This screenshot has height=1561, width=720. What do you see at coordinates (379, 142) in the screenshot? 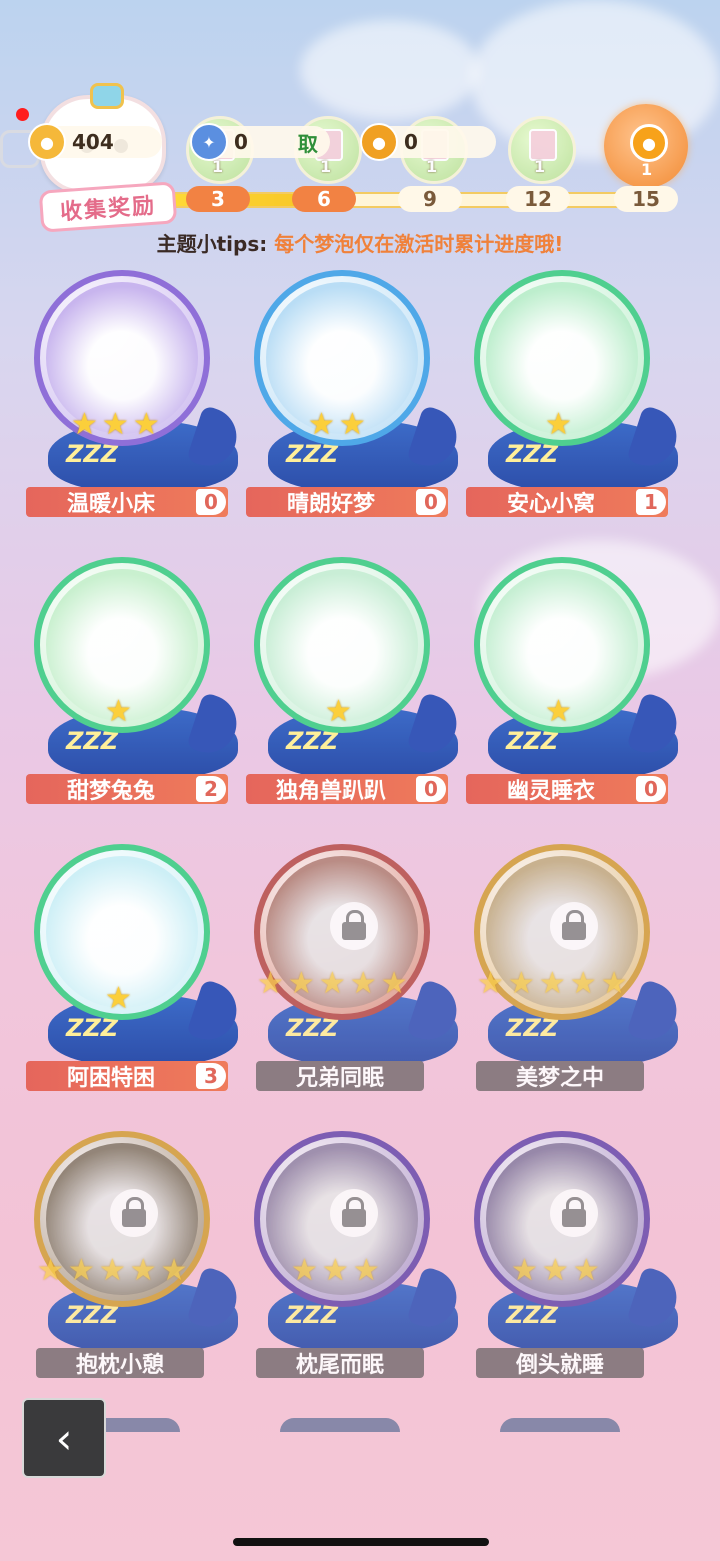
I see `badge-coin-icon: ●` at bounding box center [379, 142].